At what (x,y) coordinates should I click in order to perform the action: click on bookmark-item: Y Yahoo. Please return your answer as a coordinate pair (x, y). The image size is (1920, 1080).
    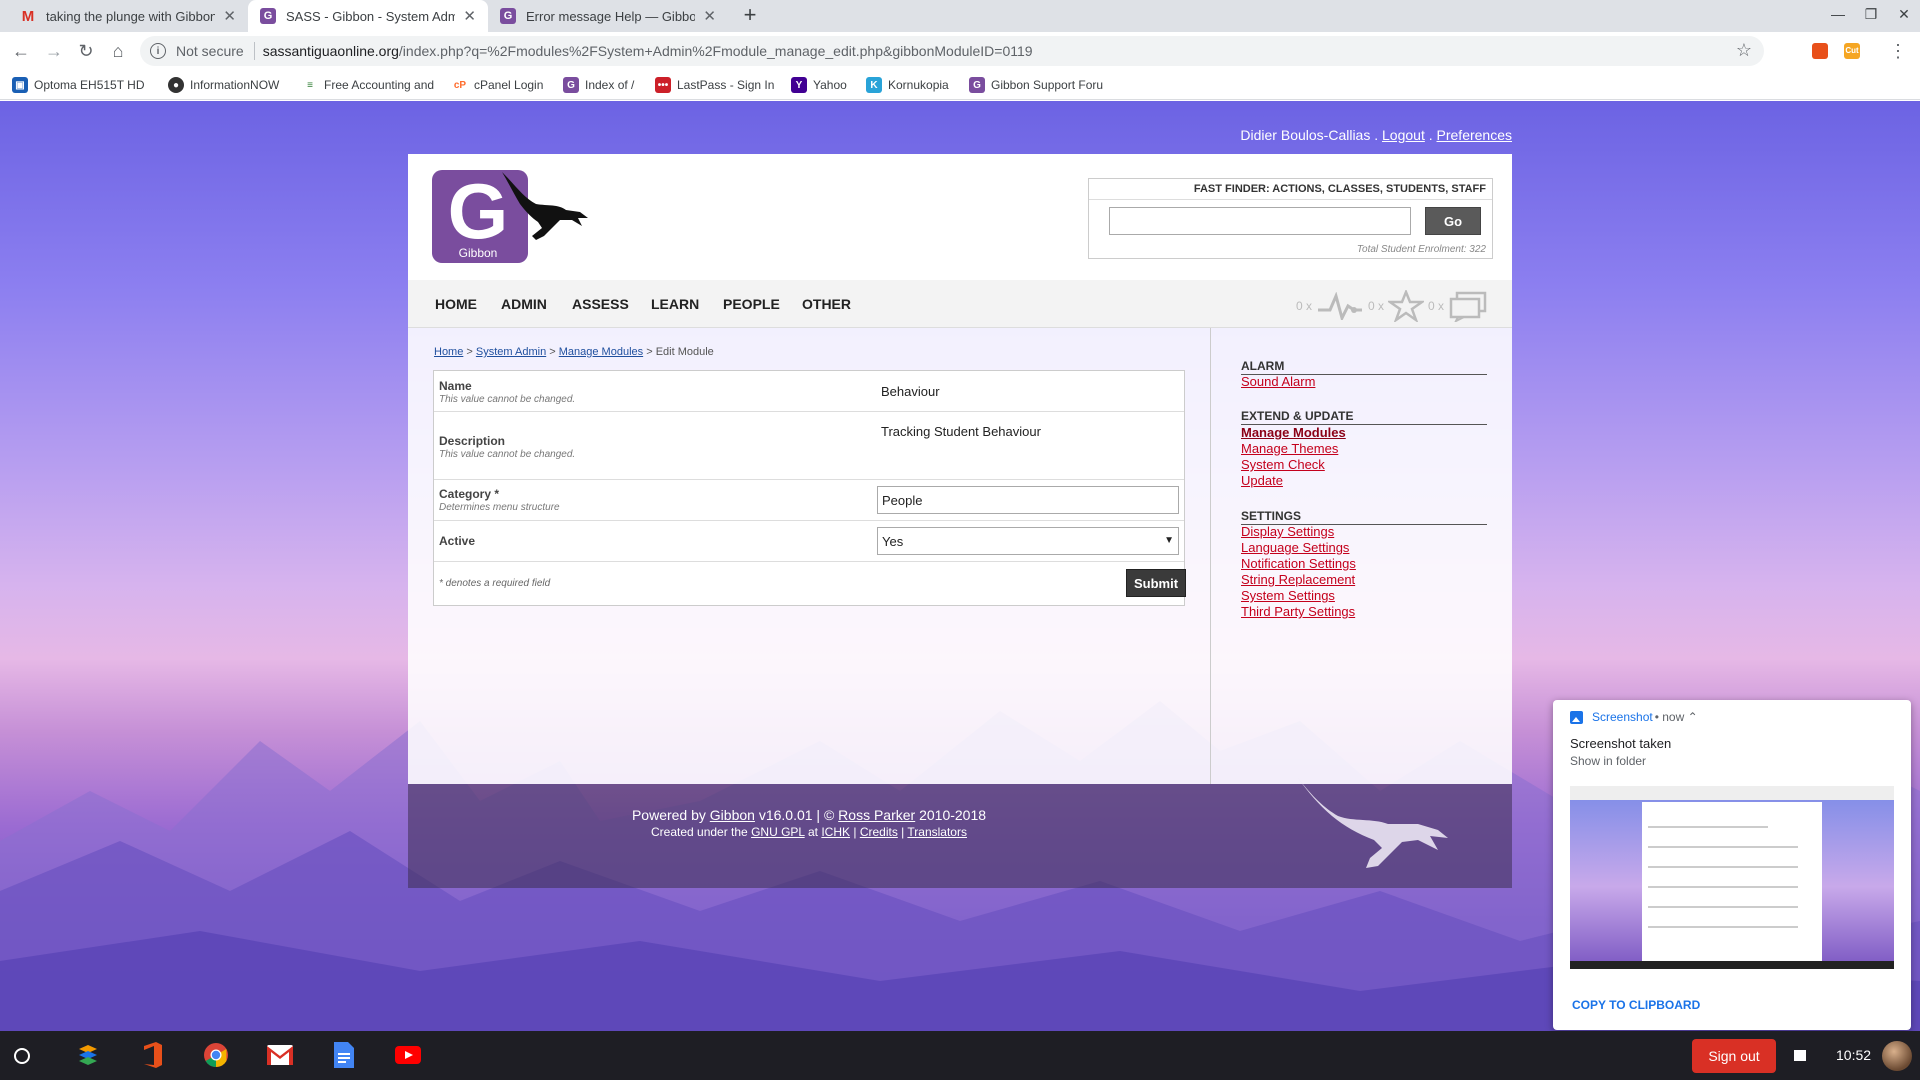
    Looking at the image, I should click on (823, 85).